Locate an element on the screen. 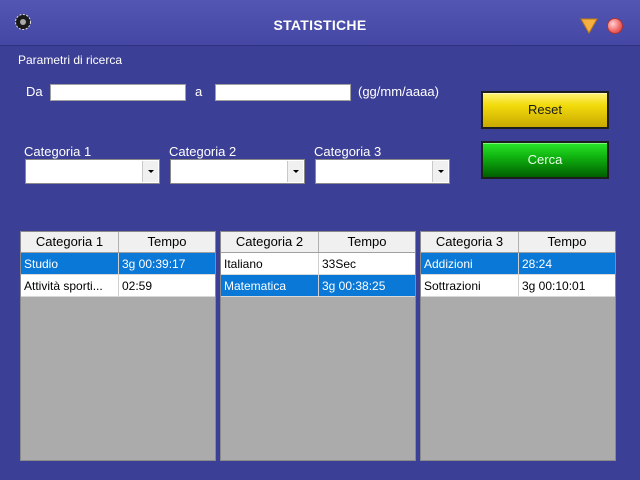 The height and width of the screenshot is (480, 640). window-title: STATISTICHE is located at coordinates (320, 25).